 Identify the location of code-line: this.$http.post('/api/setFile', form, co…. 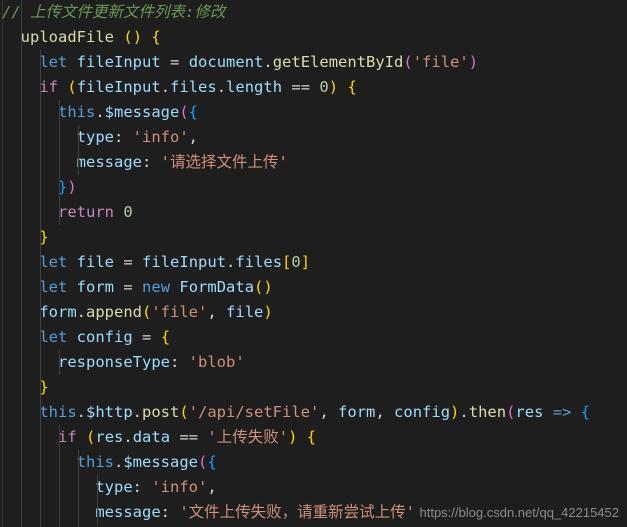
(313, 412).